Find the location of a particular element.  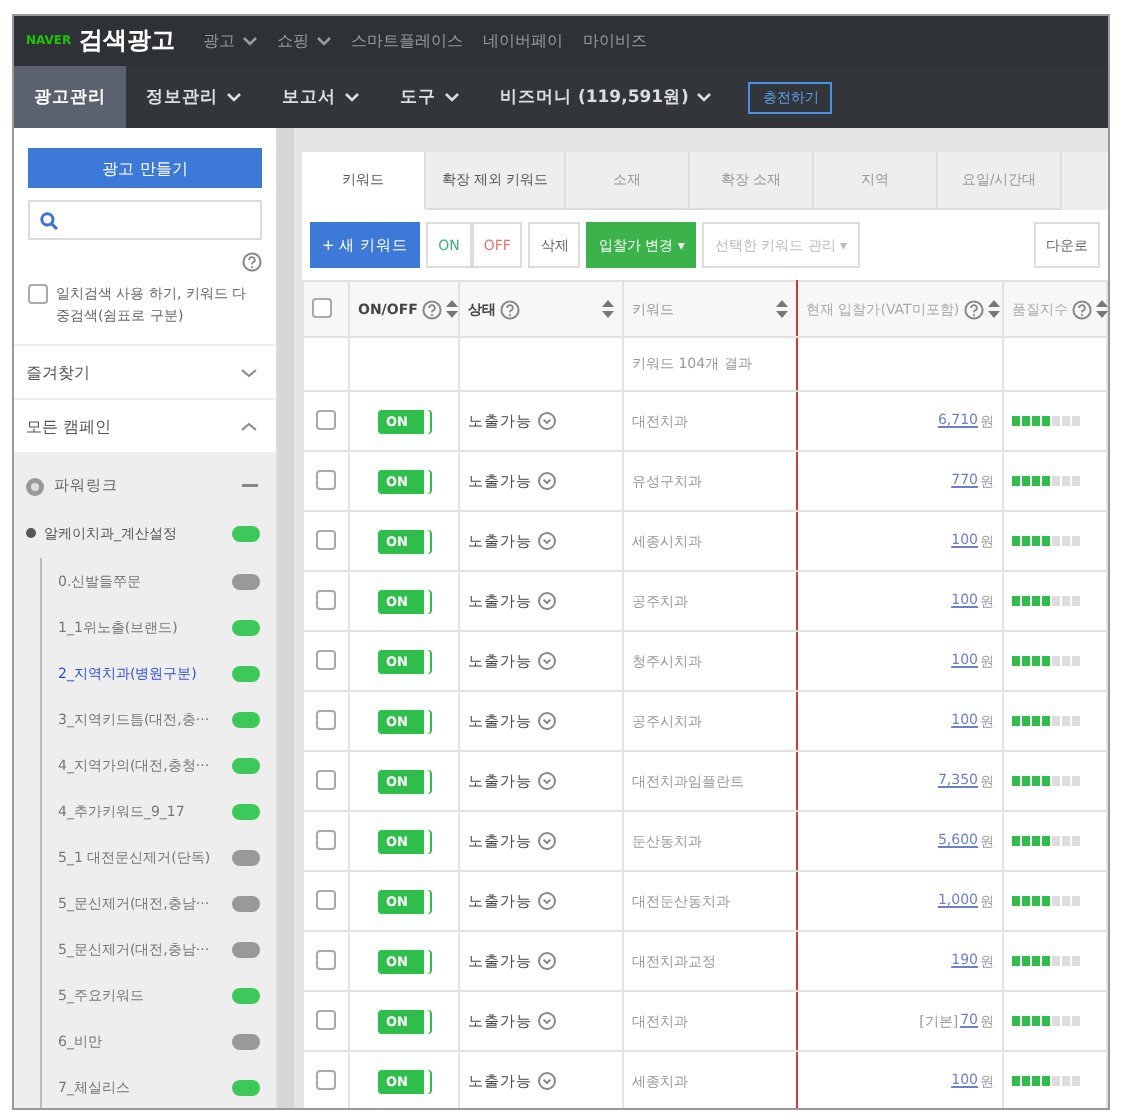

campaign-icon is located at coordinates (35, 486).